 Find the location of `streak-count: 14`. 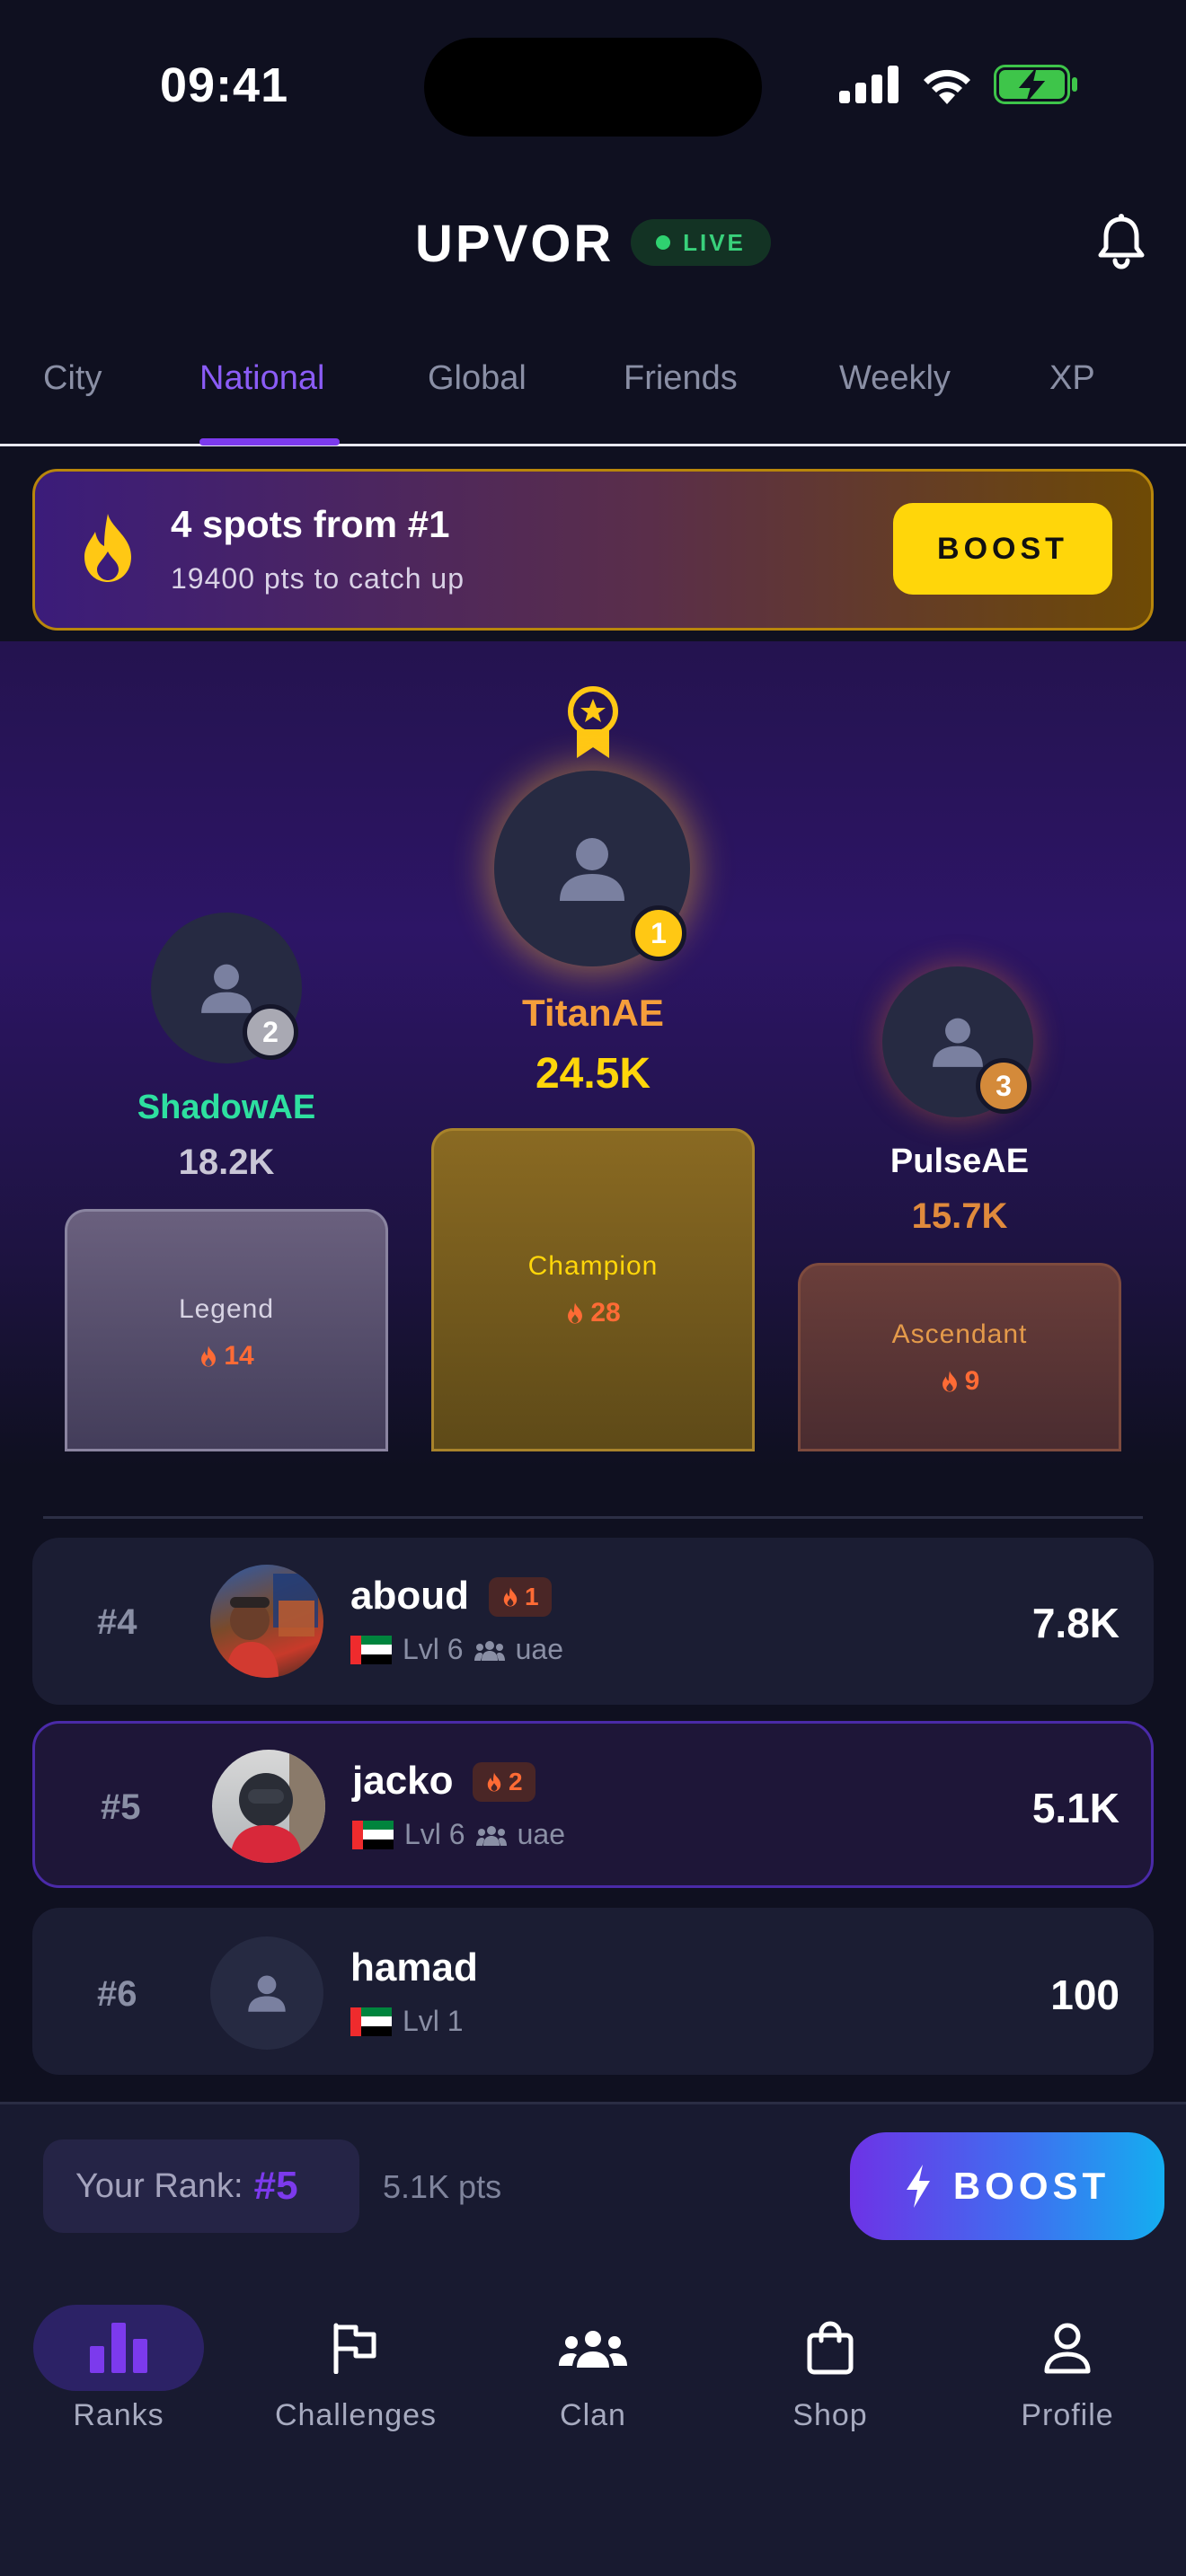

streak-count: 14 is located at coordinates (226, 1356).